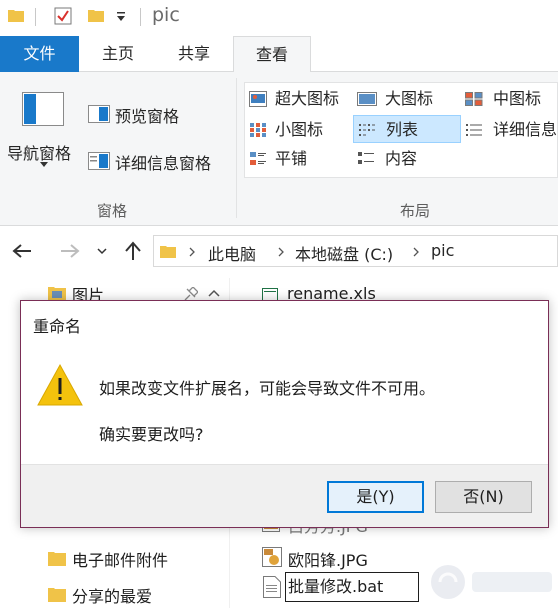  I want to click on jpg-file-icon, so click(272, 557).